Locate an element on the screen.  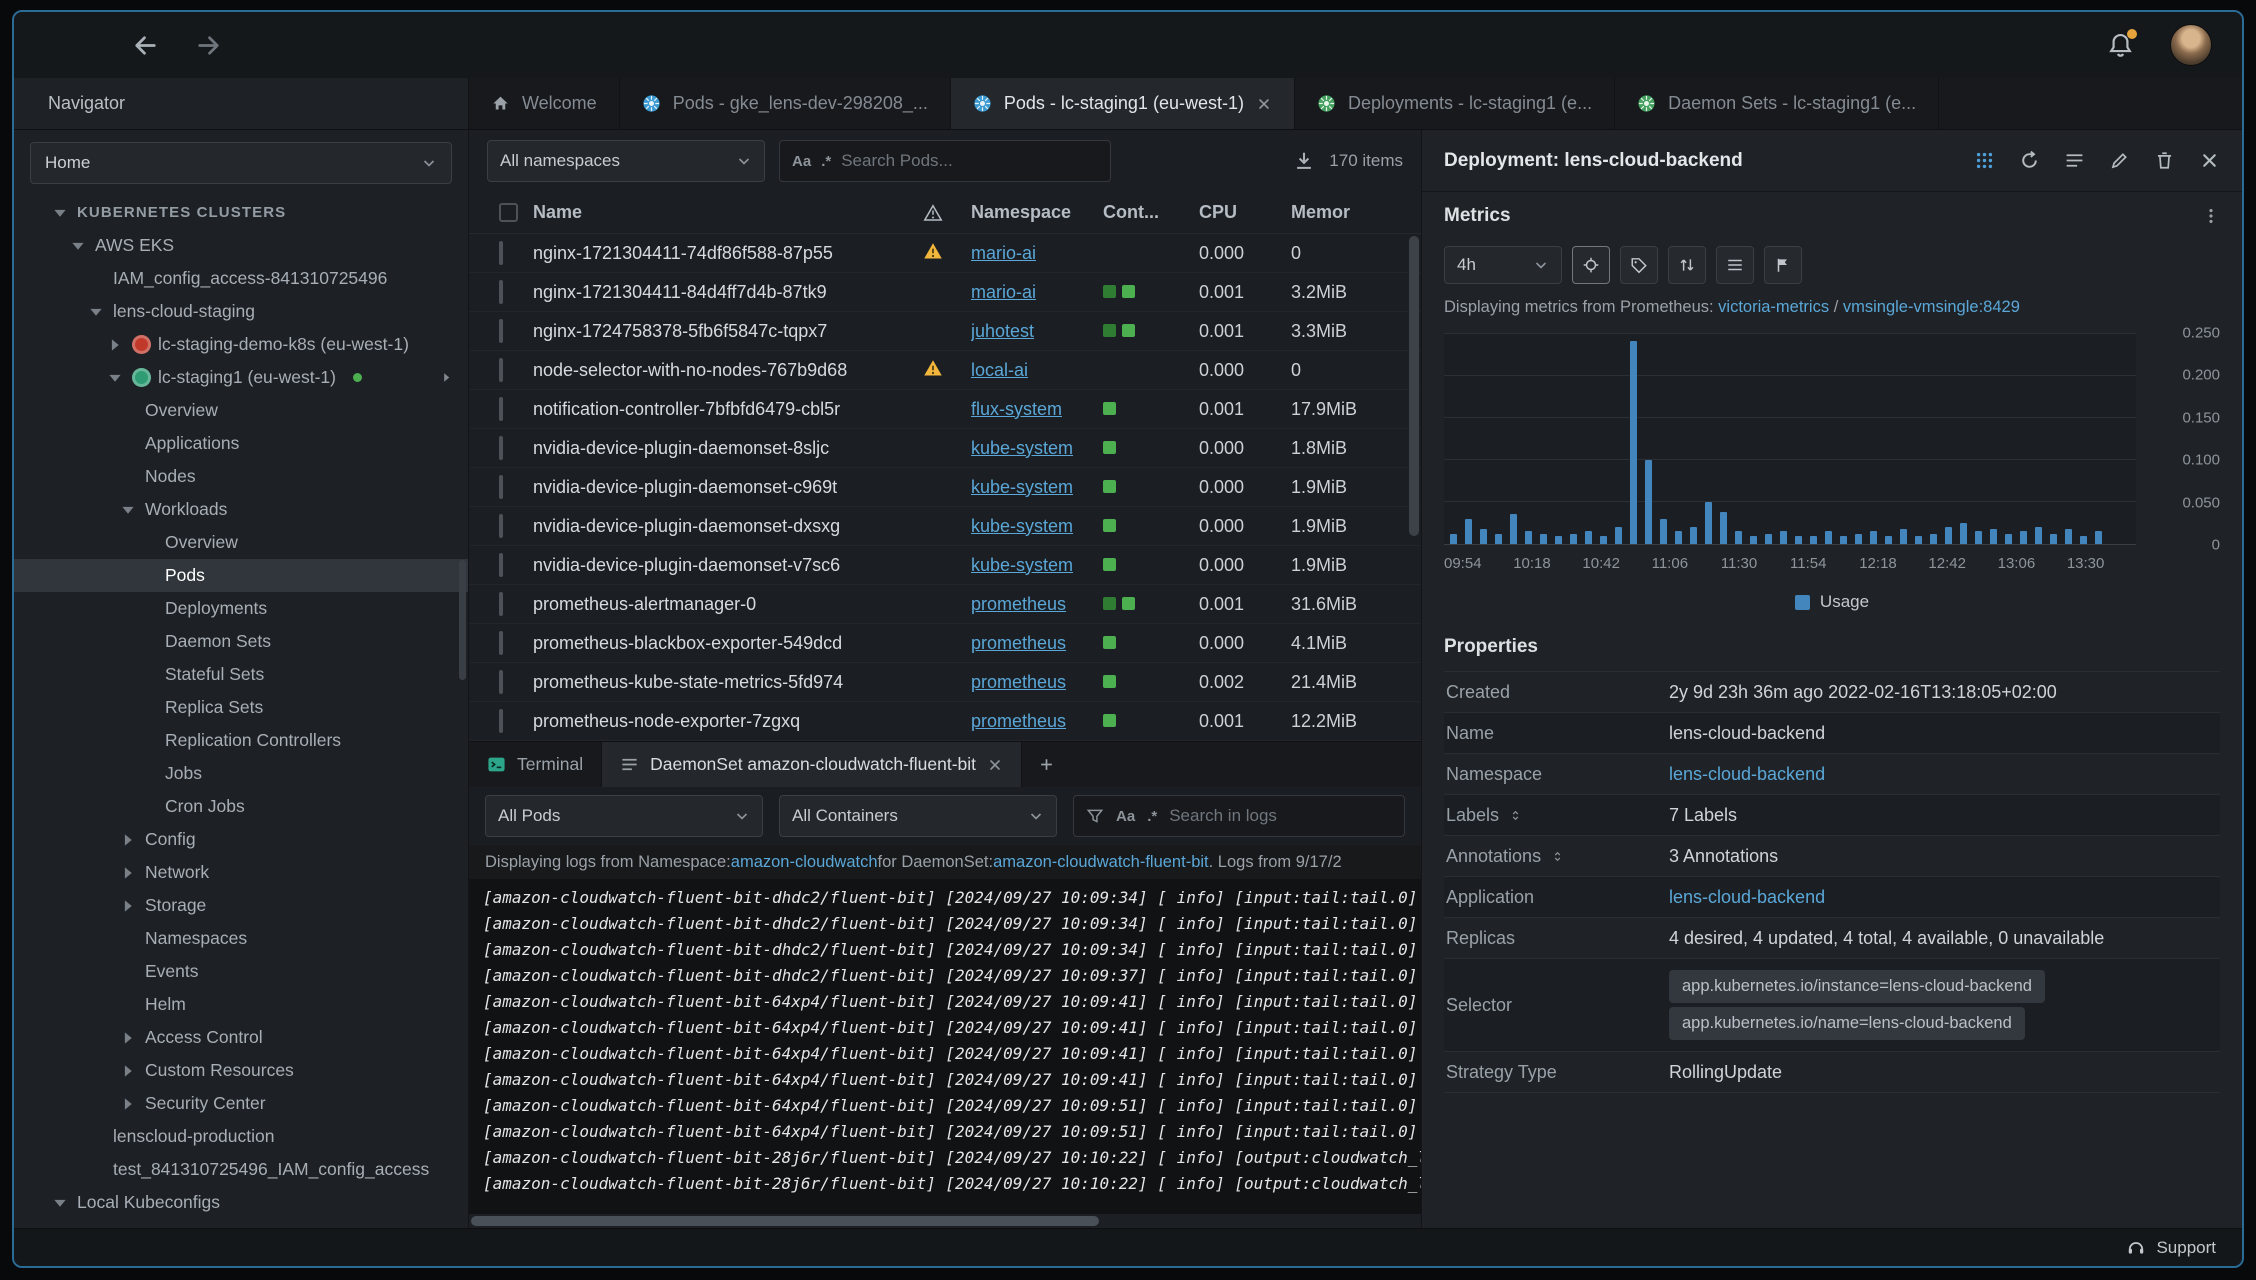
download-icon is located at coordinates (1304, 161).